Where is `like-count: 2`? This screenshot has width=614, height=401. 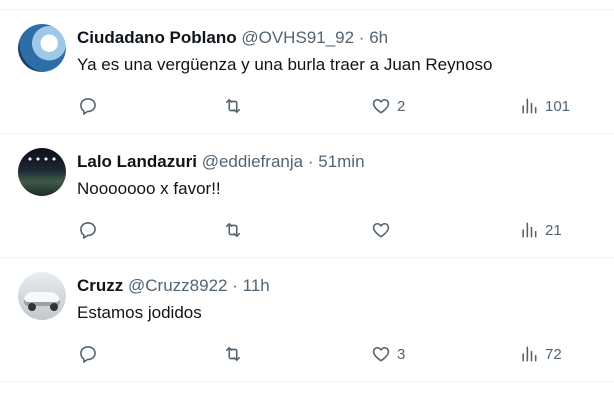
like-count: 2 is located at coordinates (401, 106).